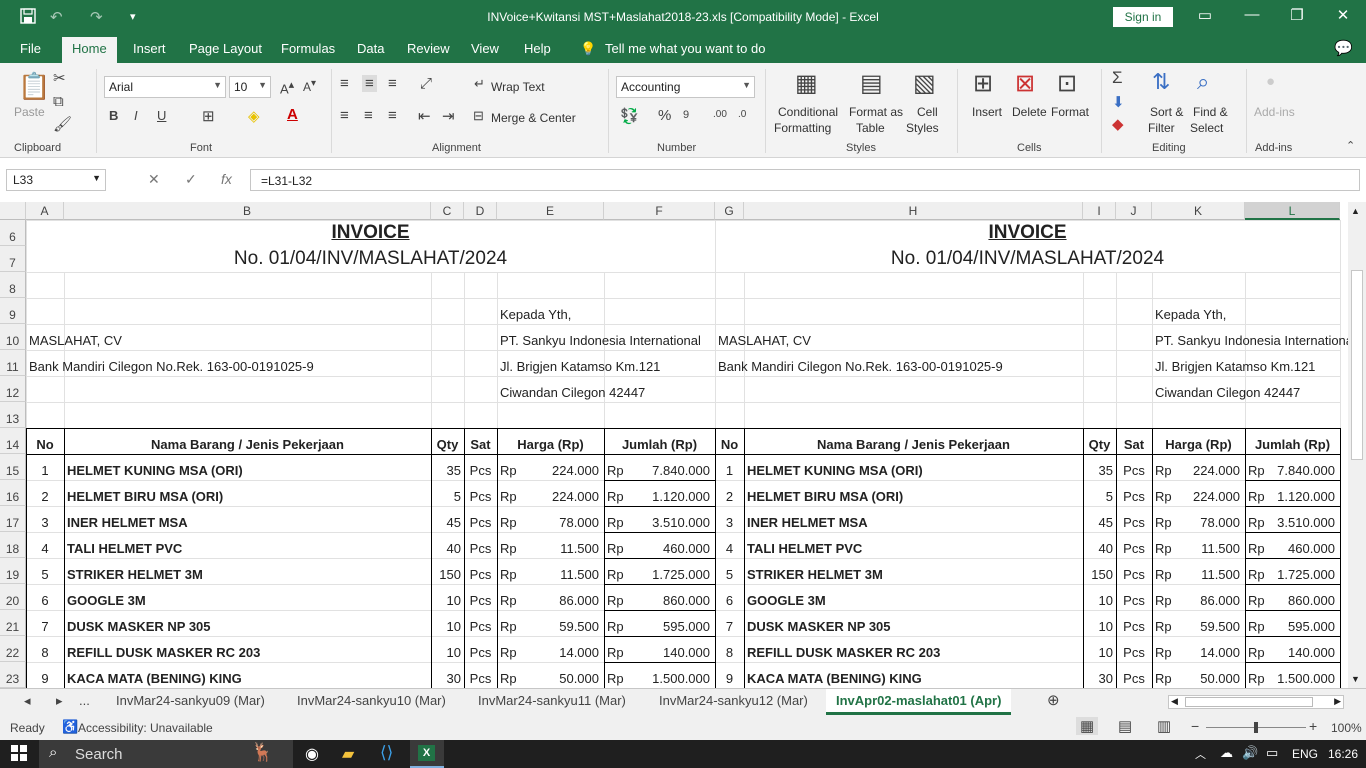 This screenshot has height=768, width=1366. I want to click on autosum-icon: Σ, so click(1117, 78).